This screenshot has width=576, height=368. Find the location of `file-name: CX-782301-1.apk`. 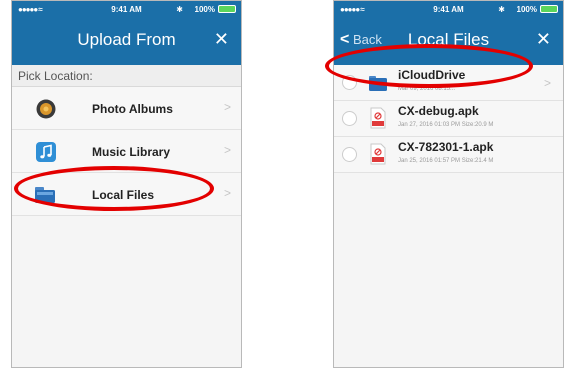

file-name: CX-782301-1.apk is located at coordinates (446, 147).